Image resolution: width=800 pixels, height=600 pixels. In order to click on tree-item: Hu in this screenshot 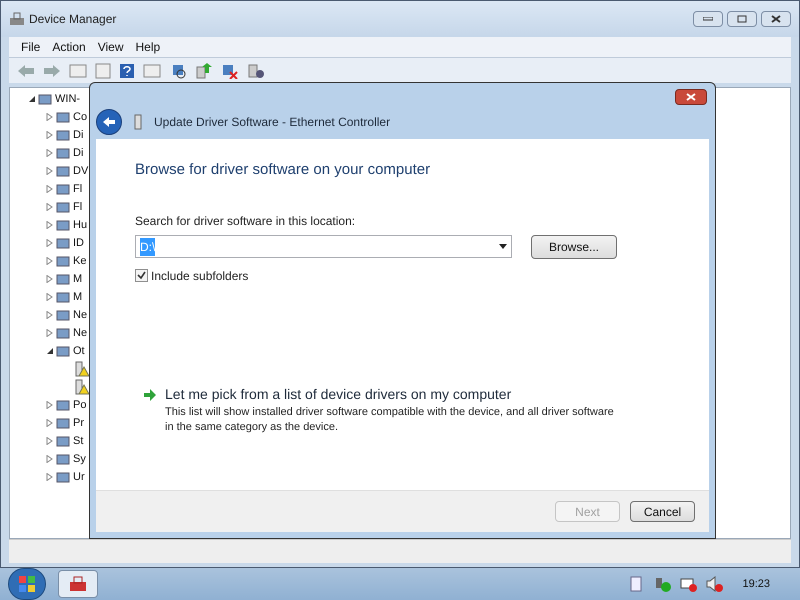, I will do `click(80, 225)`.